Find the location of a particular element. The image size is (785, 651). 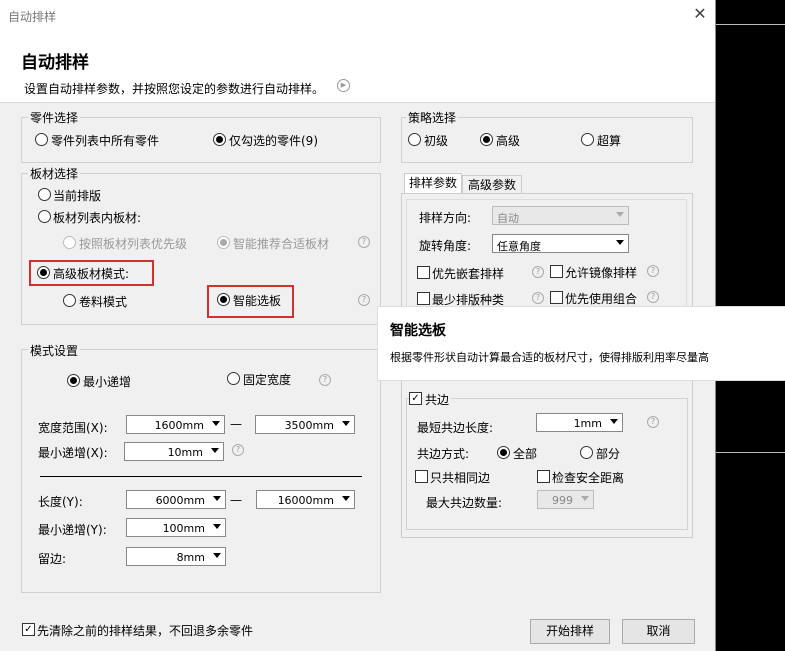

tooltip-description: 根据零件形状自动计算最合适的板材尺寸，使得排版利用率尽量高 is located at coordinates (549, 357).